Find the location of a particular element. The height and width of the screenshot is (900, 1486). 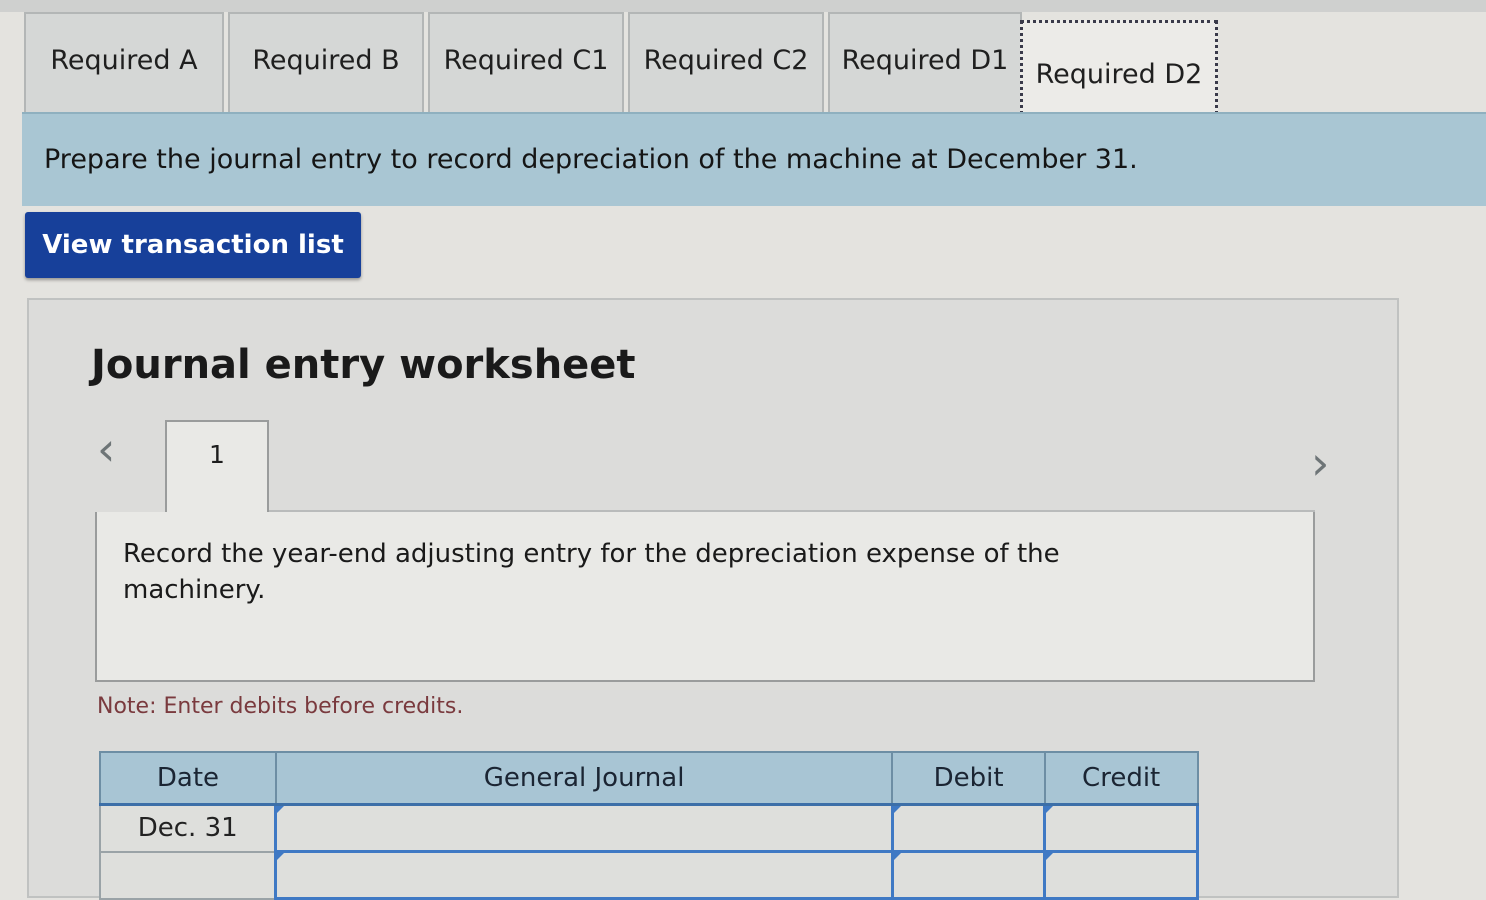

table-row: Dec. 31 is located at coordinates (649, 828).